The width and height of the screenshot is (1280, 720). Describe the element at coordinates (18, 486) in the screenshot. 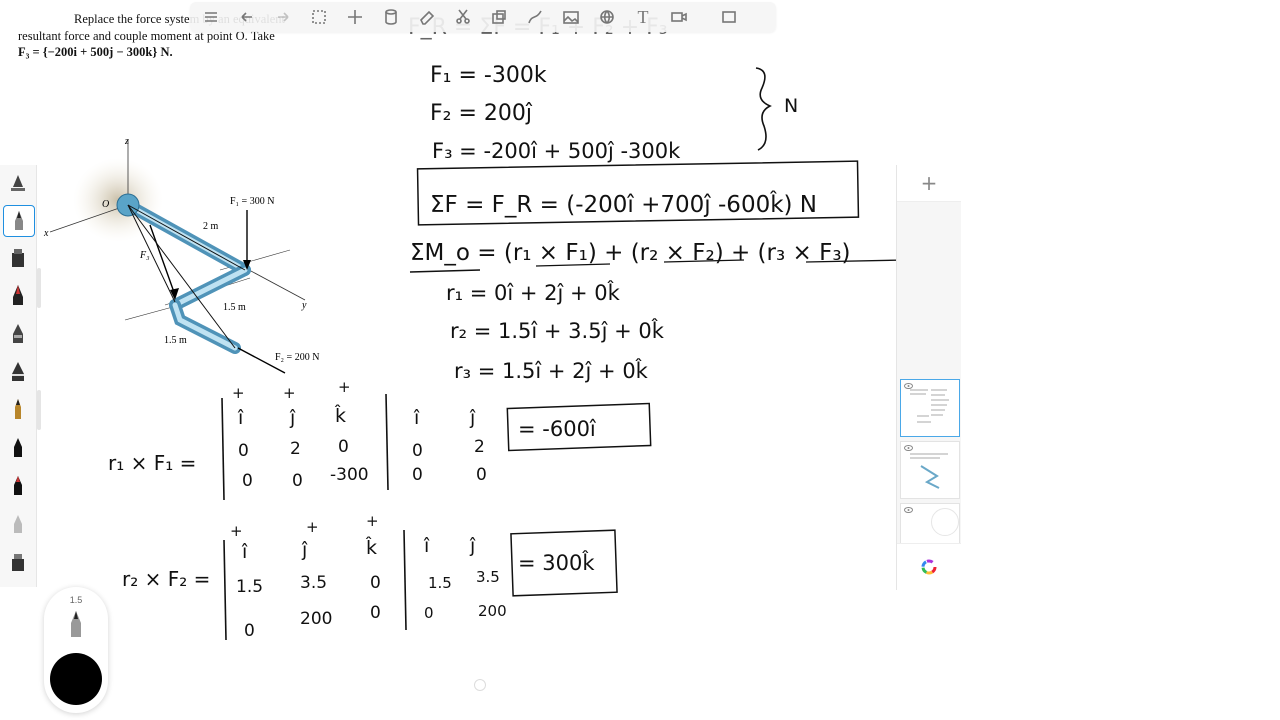

I see `felt-pen-icon` at that location.